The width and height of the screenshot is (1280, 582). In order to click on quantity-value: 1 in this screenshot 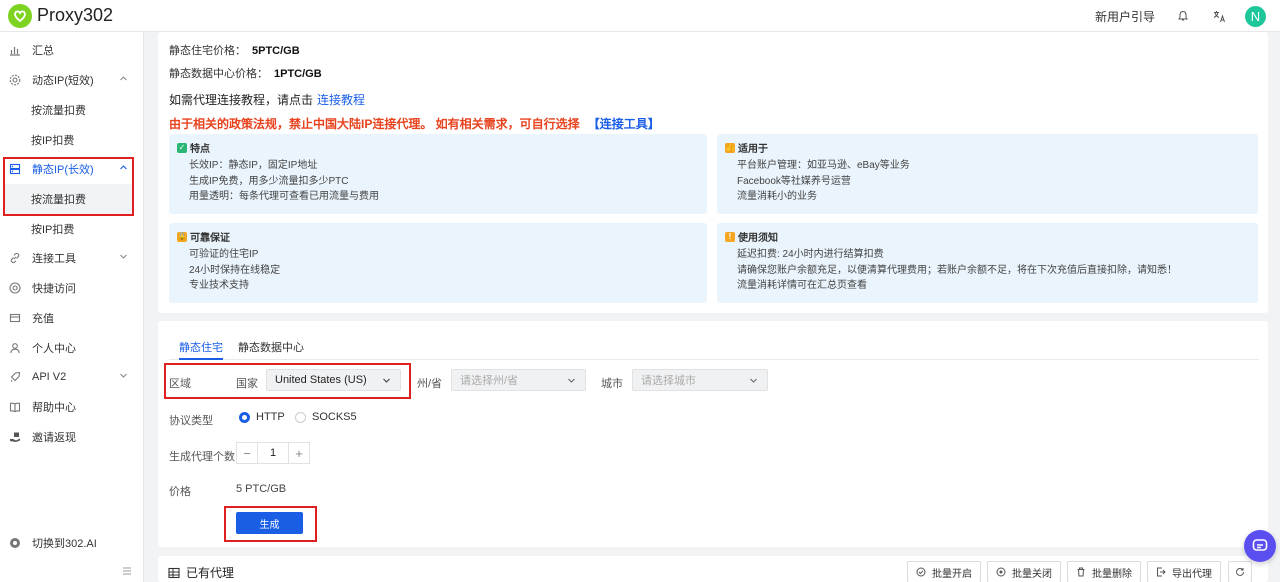, I will do `click(273, 453)`.